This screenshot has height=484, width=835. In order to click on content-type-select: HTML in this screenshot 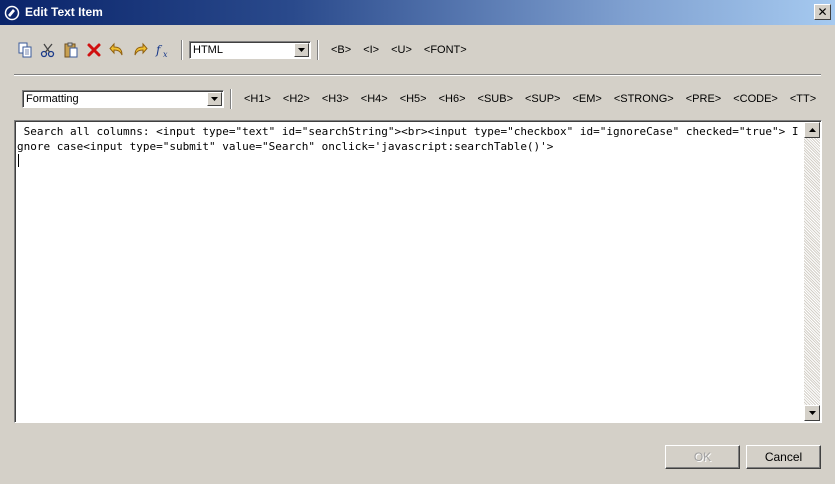, I will do `click(250, 50)`.